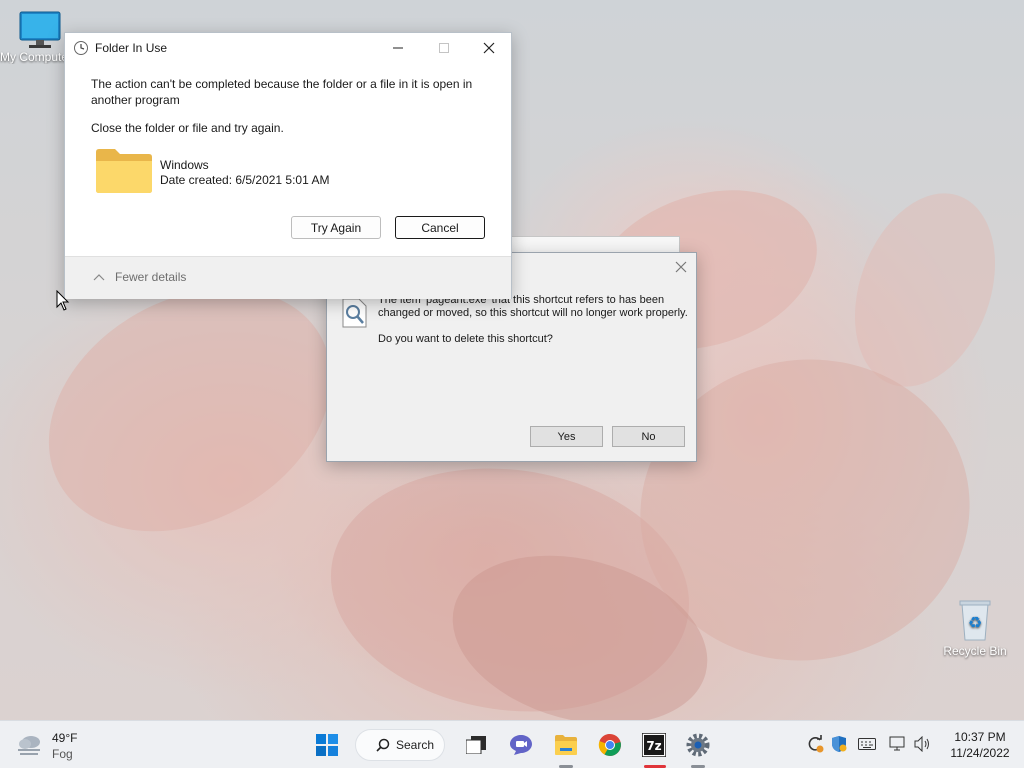 This screenshot has width=1024, height=768. What do you see at coordinates (187, 128) in the screenshot?
I see `folder-instruction: Close the folder or file and try again.` at bounding box center [187, 128].